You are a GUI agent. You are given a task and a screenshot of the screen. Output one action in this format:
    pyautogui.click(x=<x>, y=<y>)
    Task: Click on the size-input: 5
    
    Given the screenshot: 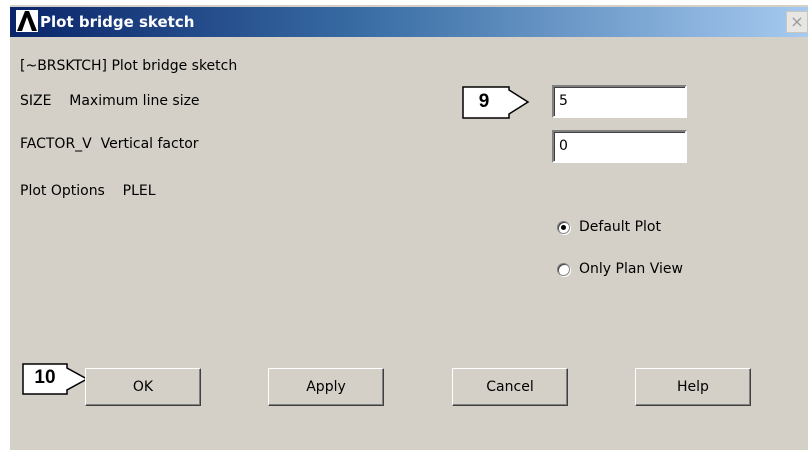 What is the action you would take?
    pyautogui.click(x=619, y=101)
    